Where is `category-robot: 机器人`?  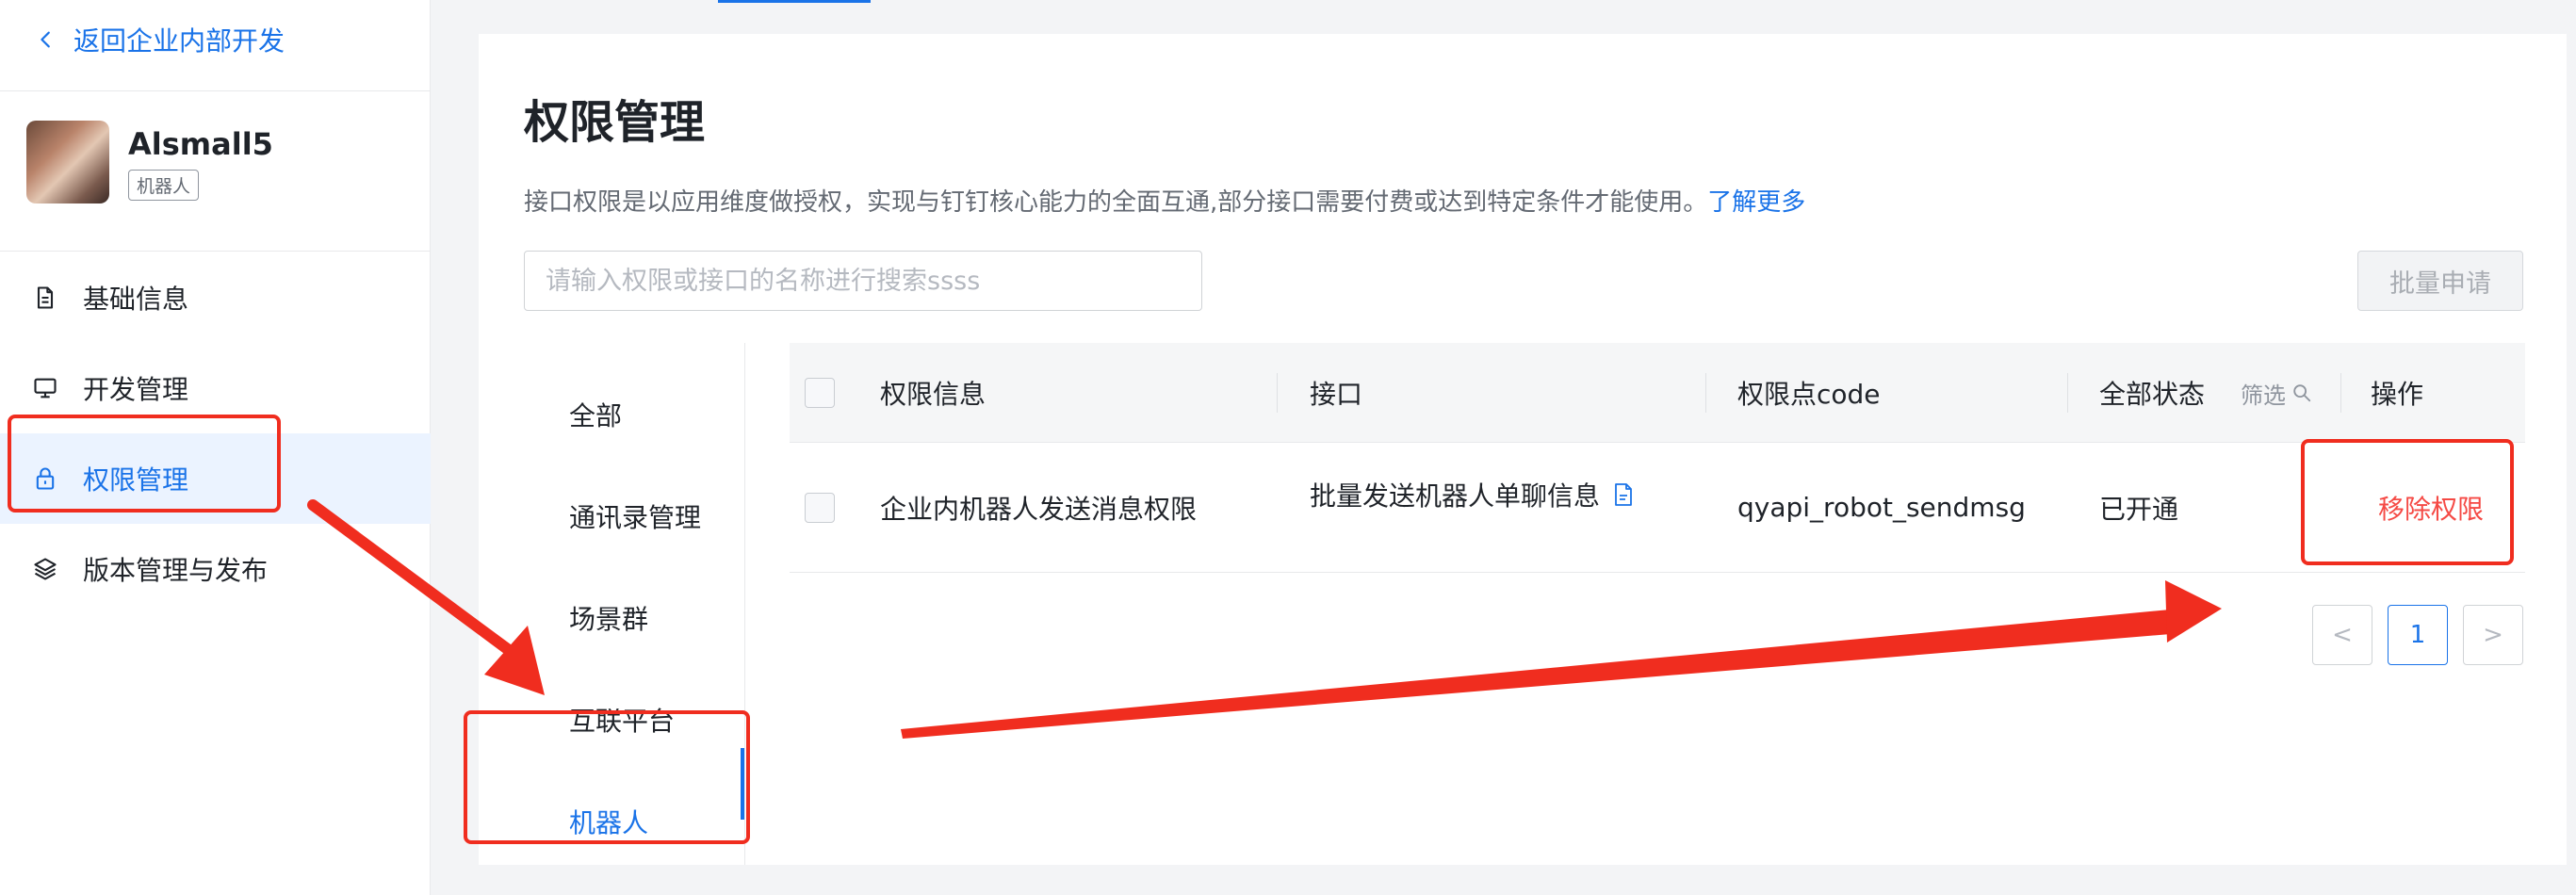
category-robot: 机器人 is located at coordinates (608, 822).